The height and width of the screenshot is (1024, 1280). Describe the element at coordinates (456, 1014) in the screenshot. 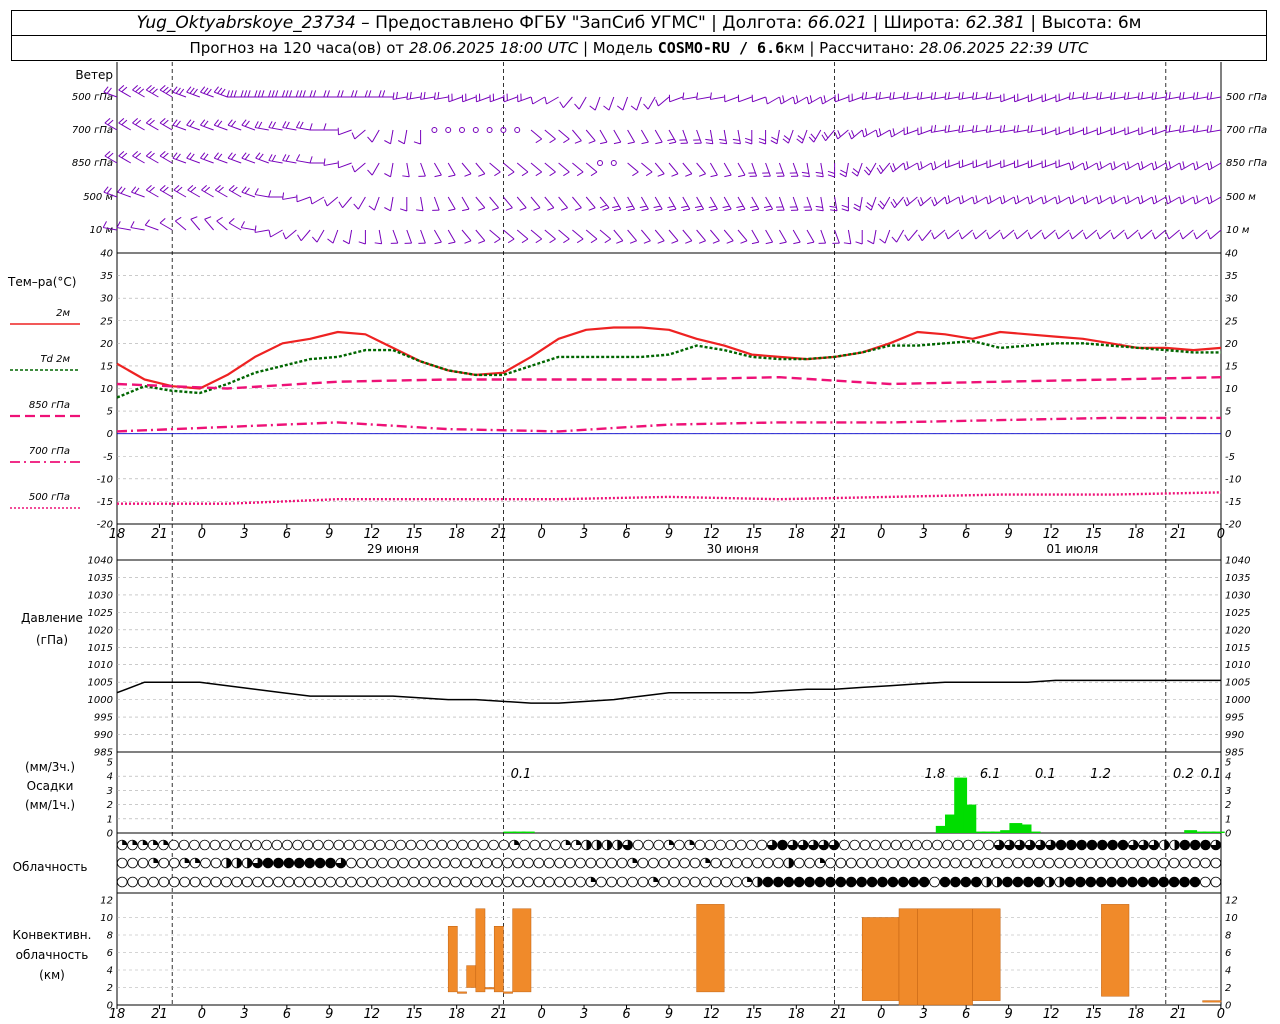

I see `time-axis-bottom-tick-label: 18` at that location.